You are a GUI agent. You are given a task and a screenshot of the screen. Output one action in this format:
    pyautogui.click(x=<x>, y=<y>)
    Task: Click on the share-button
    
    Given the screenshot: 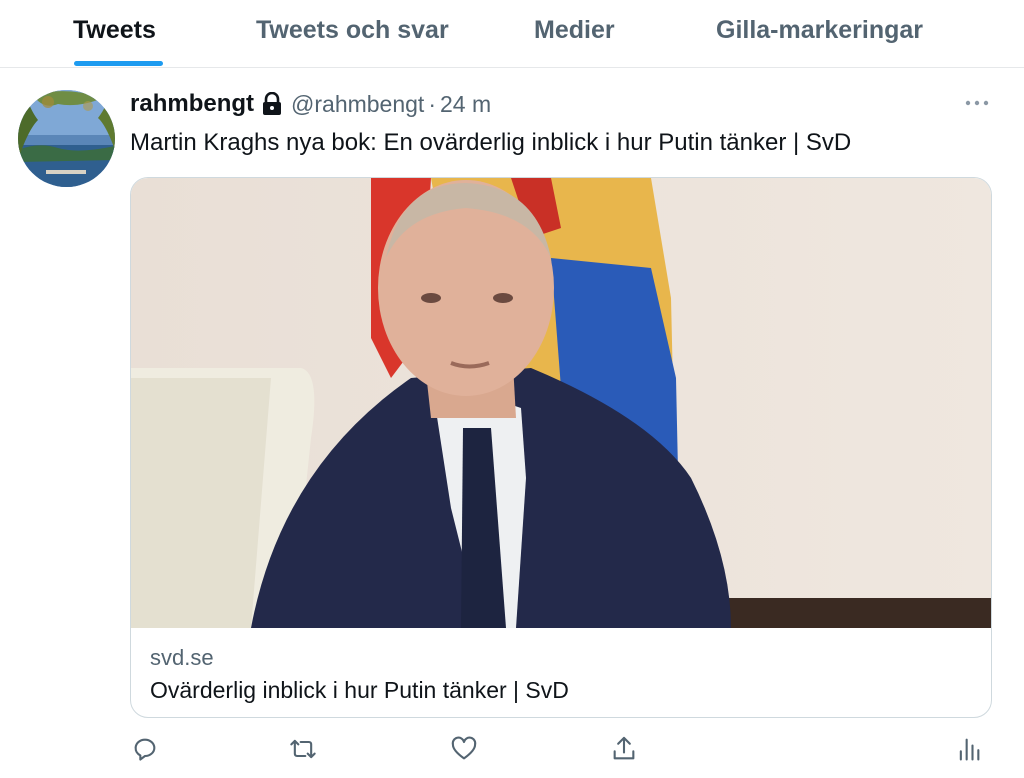 What is the action you would take?
    pyautogui.click(x=625, y=750)
    